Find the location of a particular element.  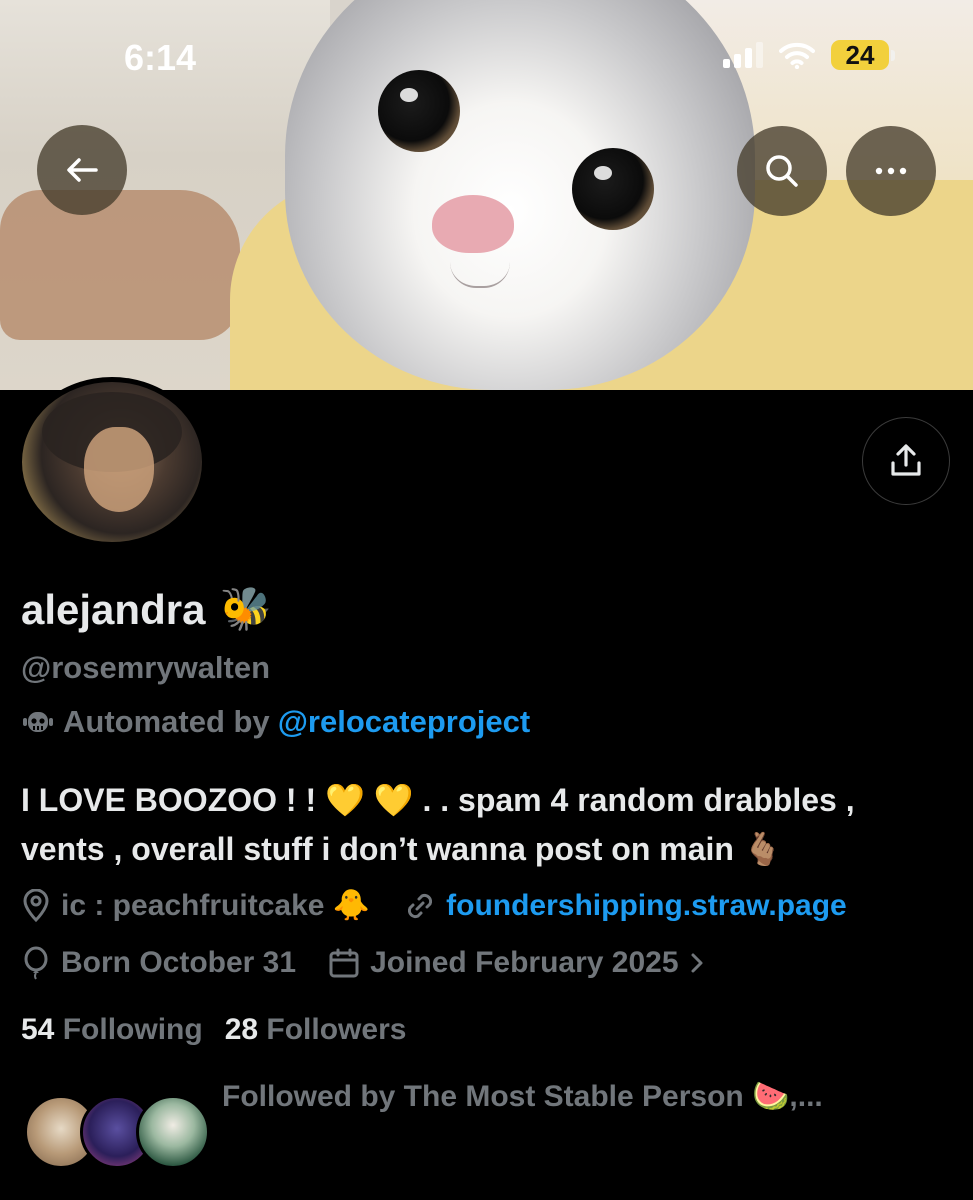

cat-eye-right is located at coordinates (613, 189).